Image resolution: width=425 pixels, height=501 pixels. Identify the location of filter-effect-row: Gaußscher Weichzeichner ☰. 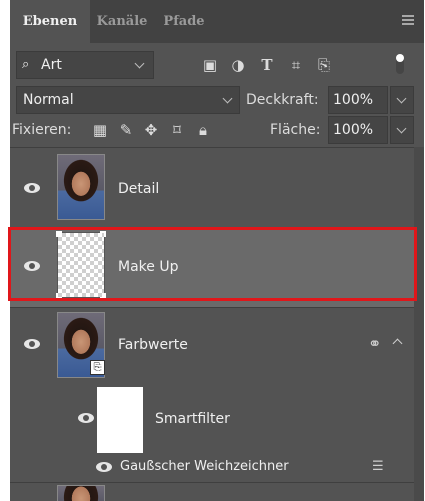
(217, 468).